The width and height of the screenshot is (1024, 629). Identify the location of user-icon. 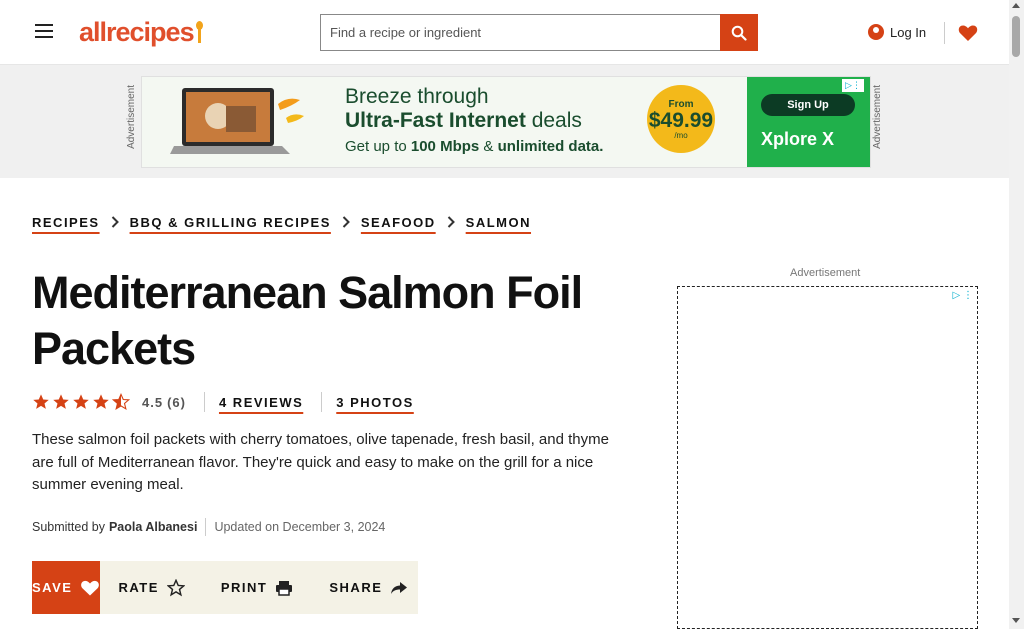
(876, 32).